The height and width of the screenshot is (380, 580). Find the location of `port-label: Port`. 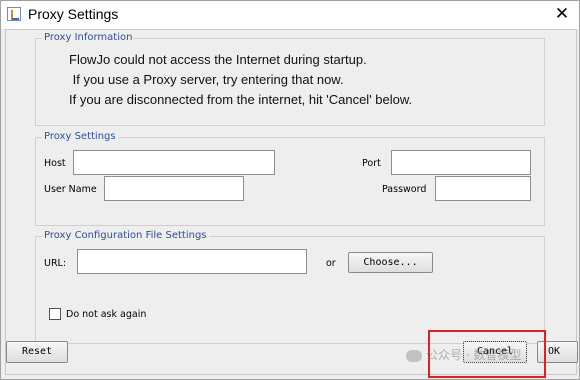

port-label: Port is located at coordinates (371, 163).